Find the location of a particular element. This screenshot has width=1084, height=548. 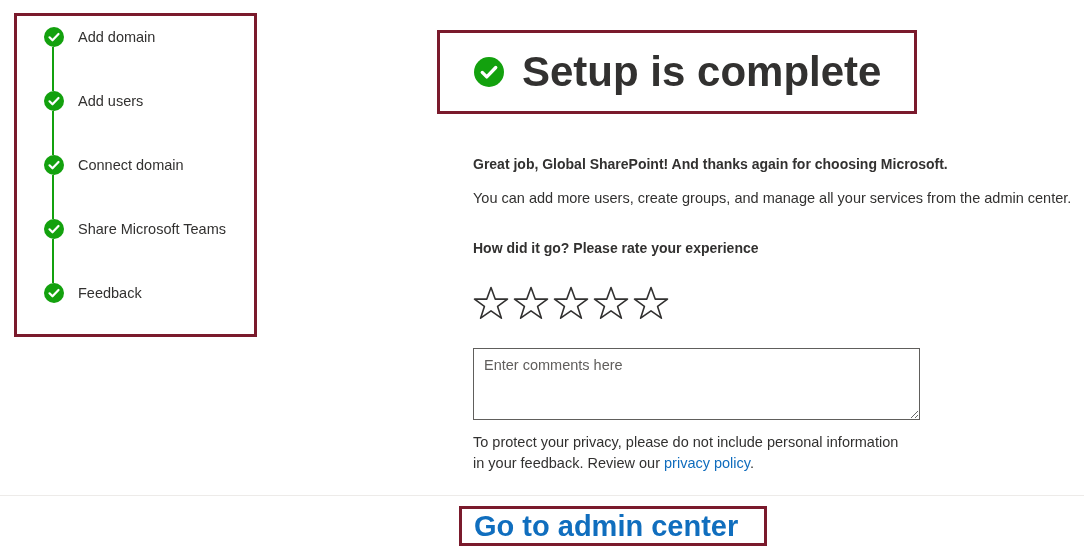

thanks-message: Great job, Global SharePoint! And thanks again for choosing Microsoft. is located at coordinates (711, 164).